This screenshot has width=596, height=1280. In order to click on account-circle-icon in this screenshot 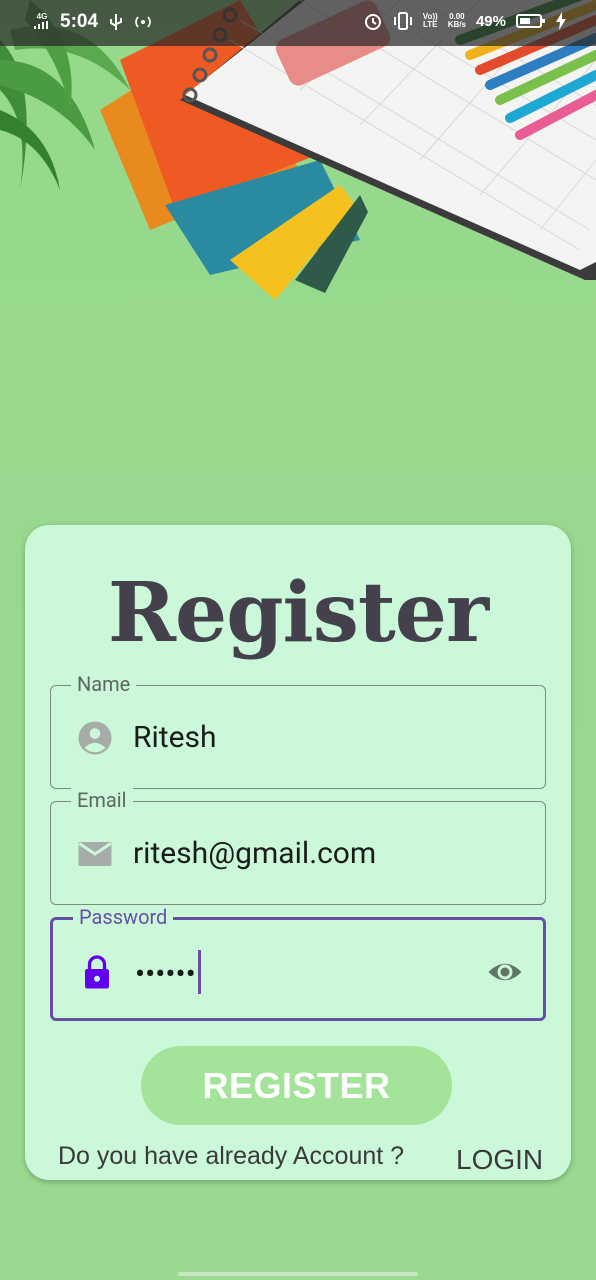, I will do `click(95, 738)`.